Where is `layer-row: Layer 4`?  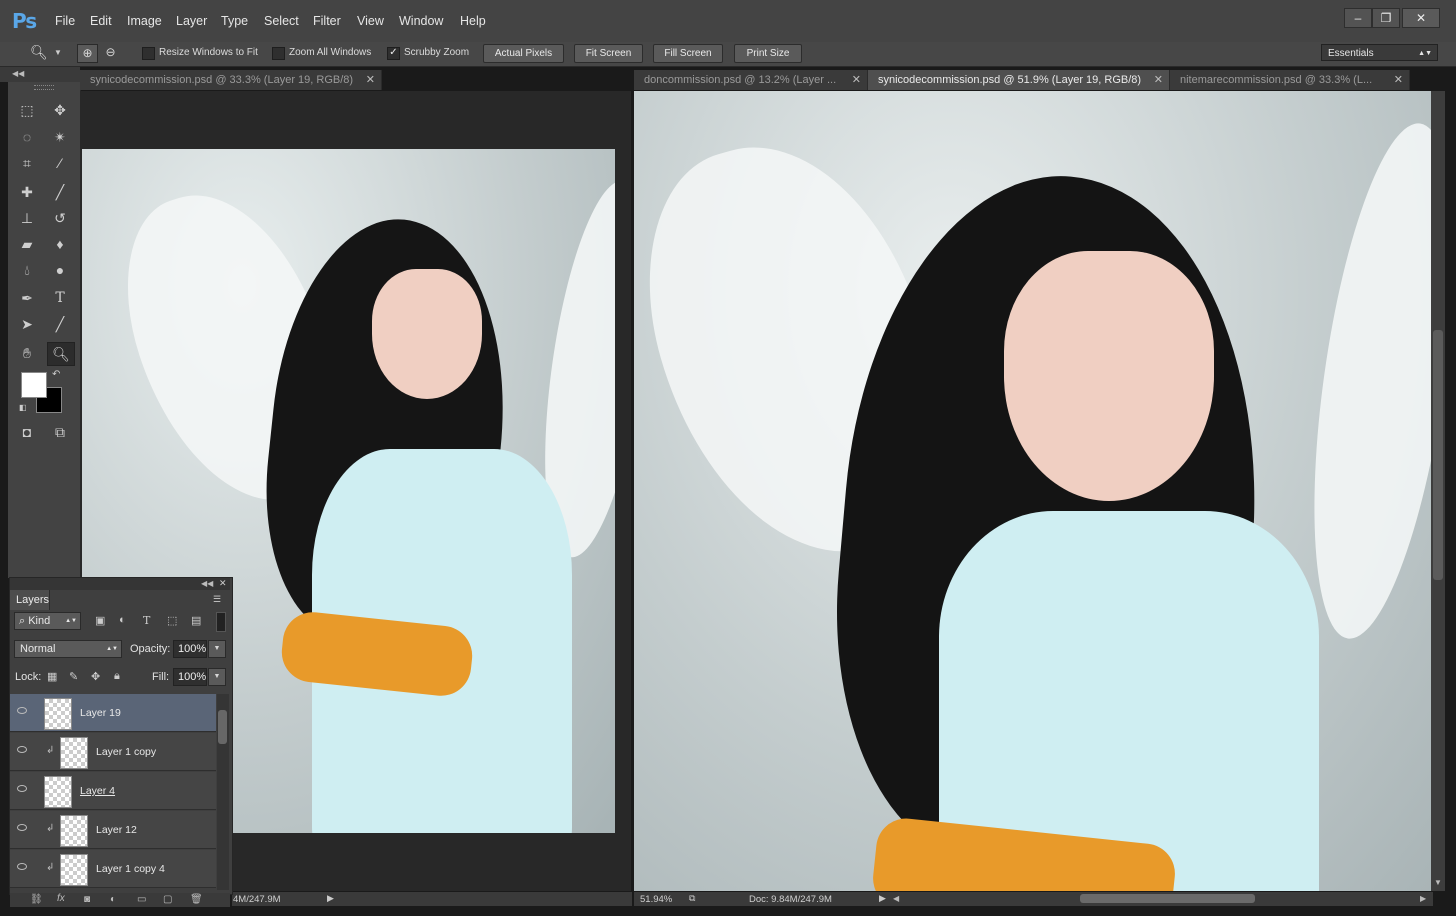 layer-row: Layer 4 is located at coordinates (113, 791).